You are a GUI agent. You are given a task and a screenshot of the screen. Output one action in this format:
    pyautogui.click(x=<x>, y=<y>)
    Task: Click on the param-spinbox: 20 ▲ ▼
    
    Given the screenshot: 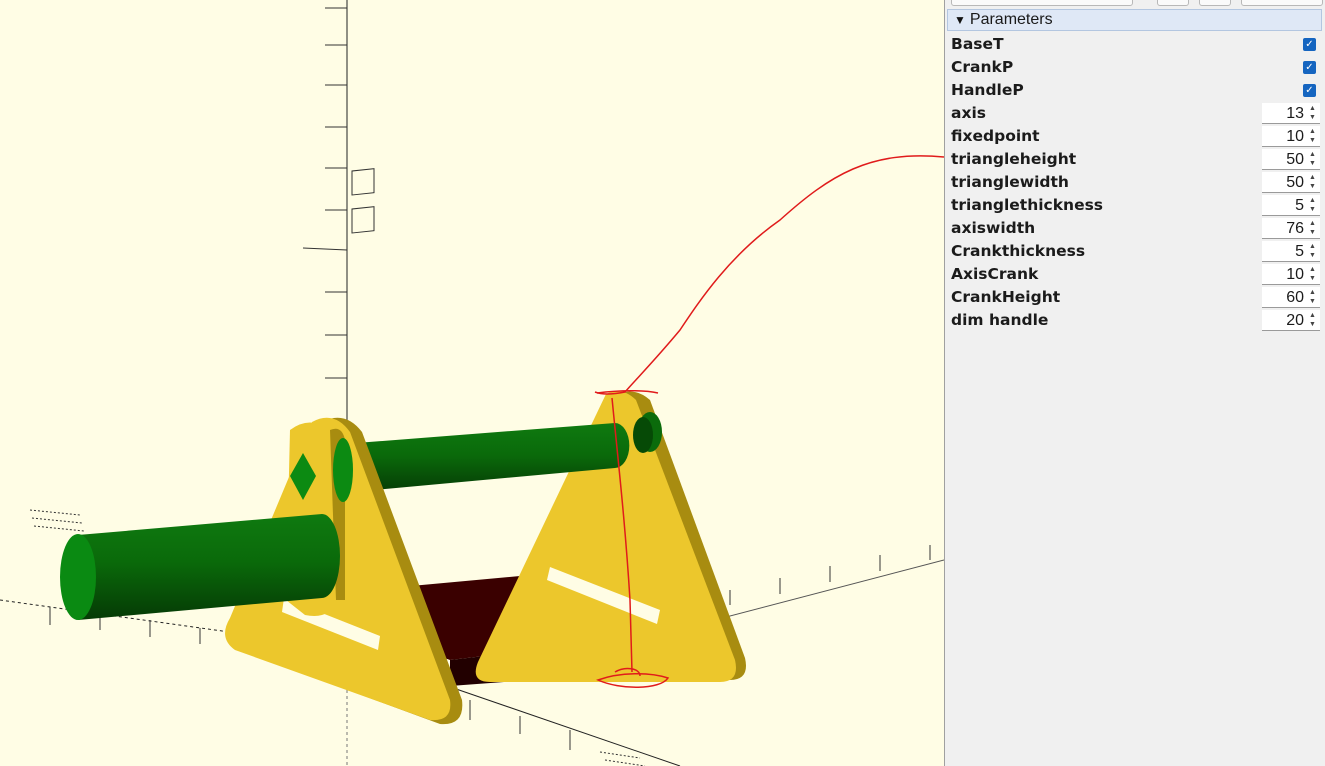 What is the action you would take?
    pyautogui.click(x=1291, y=320)
    